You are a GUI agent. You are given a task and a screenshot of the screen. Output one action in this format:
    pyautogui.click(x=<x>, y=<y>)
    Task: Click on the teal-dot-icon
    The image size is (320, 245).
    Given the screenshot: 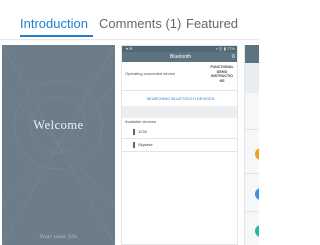 What is the action you would take?
    pyautogui.click(x=257, y=231)
    